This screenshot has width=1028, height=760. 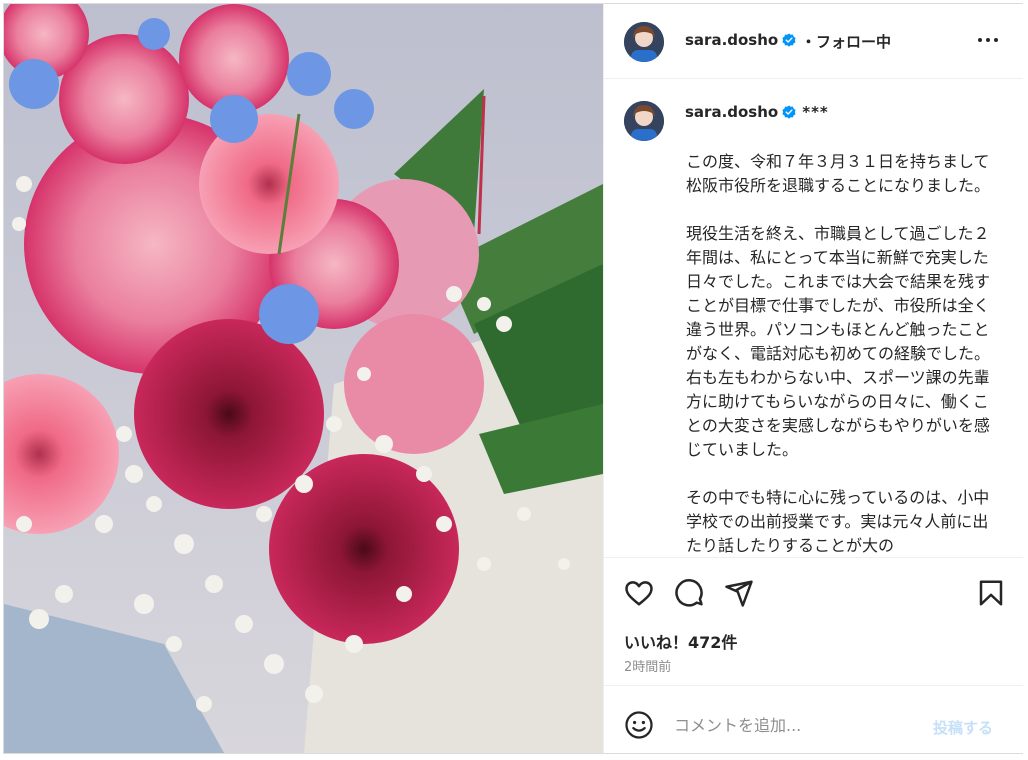 What do you see at coordinates (639, 593) in the screenshot?
I see `heart-icon` at bounding box center [639, 593].